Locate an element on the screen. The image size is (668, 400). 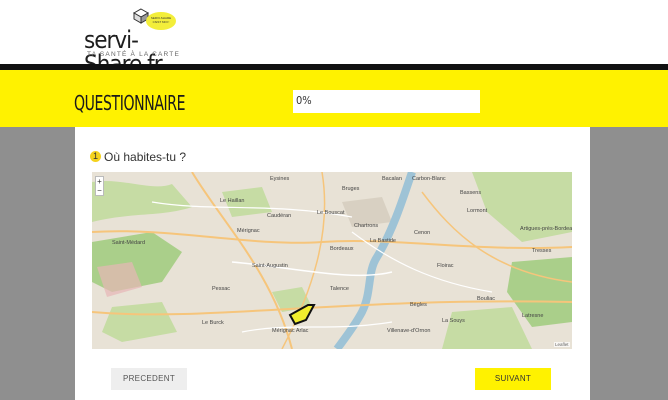
logo-tagline: TA SANTÉ À LA CARTE is located at coordinates (133, 54).